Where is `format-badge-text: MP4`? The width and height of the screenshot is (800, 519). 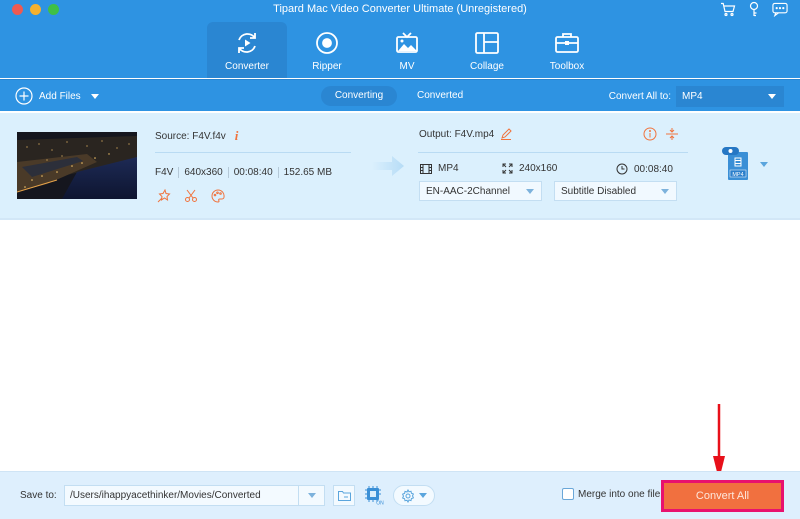
format-badge-text: MP4 is located at coordinates (737, 175).